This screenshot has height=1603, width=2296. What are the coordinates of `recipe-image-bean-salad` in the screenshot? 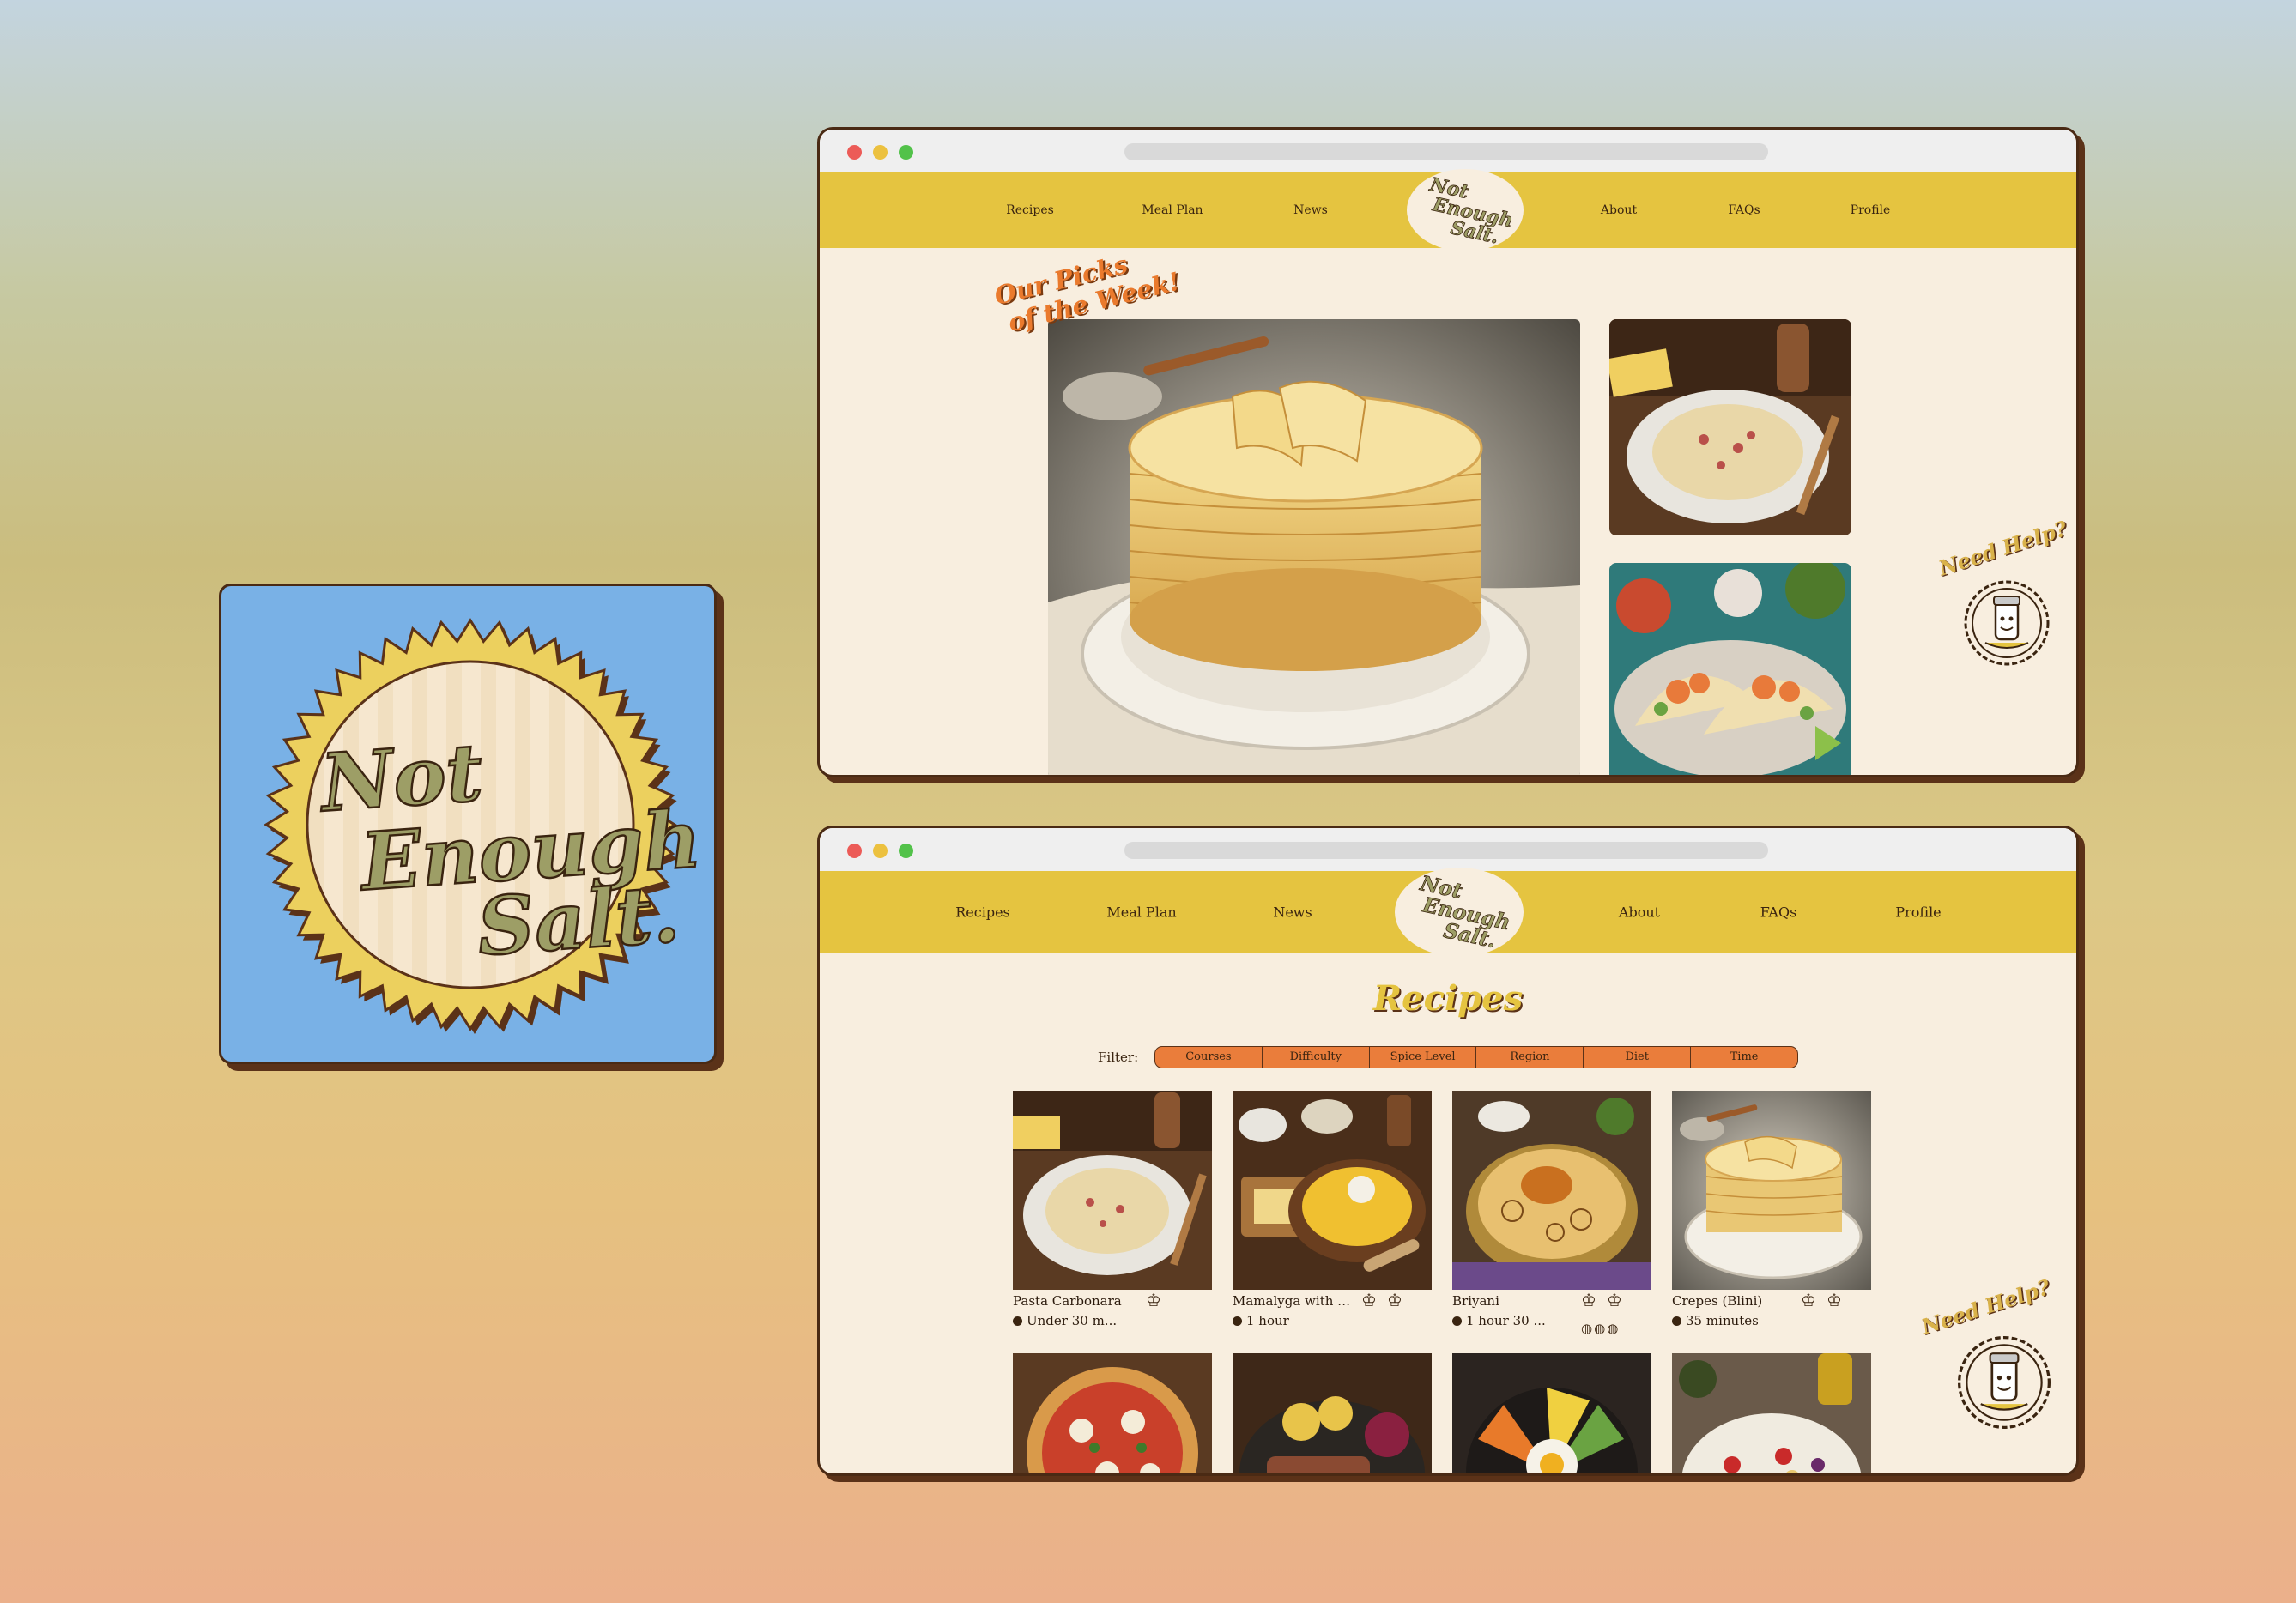 It's located at (1771, 1413).